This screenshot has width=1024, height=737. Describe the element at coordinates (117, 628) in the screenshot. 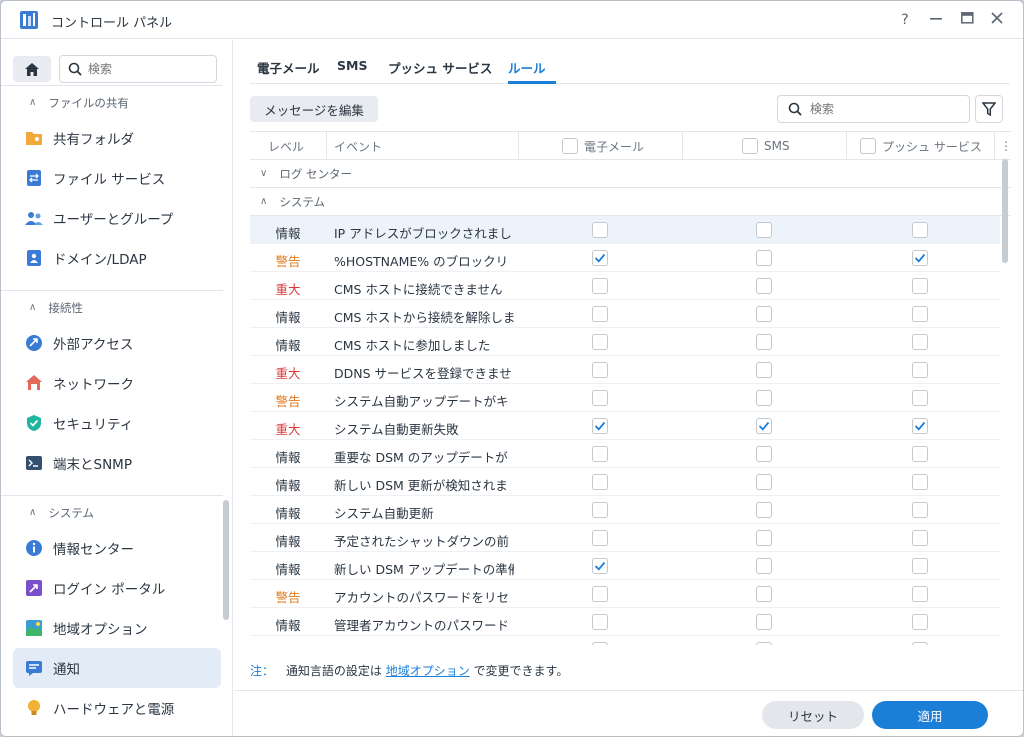

I see `sidebar-item-regional-options: 地域オプション` at that location.